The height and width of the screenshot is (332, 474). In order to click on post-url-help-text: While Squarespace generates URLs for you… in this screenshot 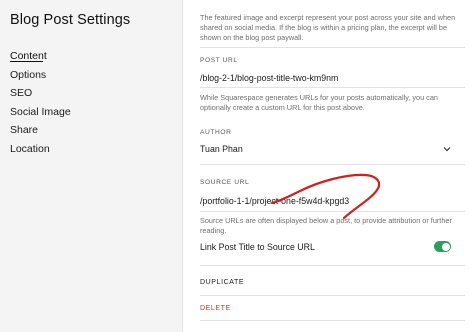, I will do `click(319, 102)`.